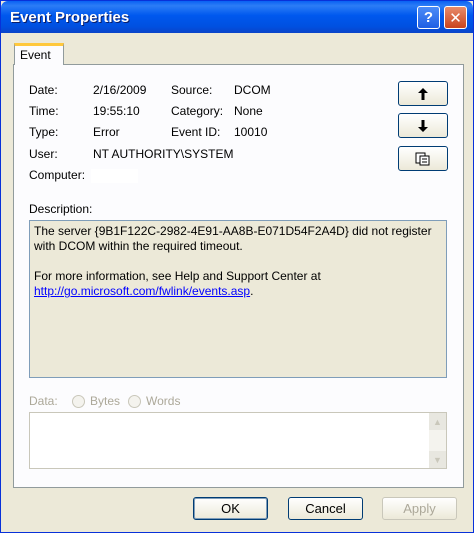 This screenshot has height=533, width=474. Describe the element at coordinates (325, 508) in the screenshot. I see `cancel-button: Cancel` at that location.